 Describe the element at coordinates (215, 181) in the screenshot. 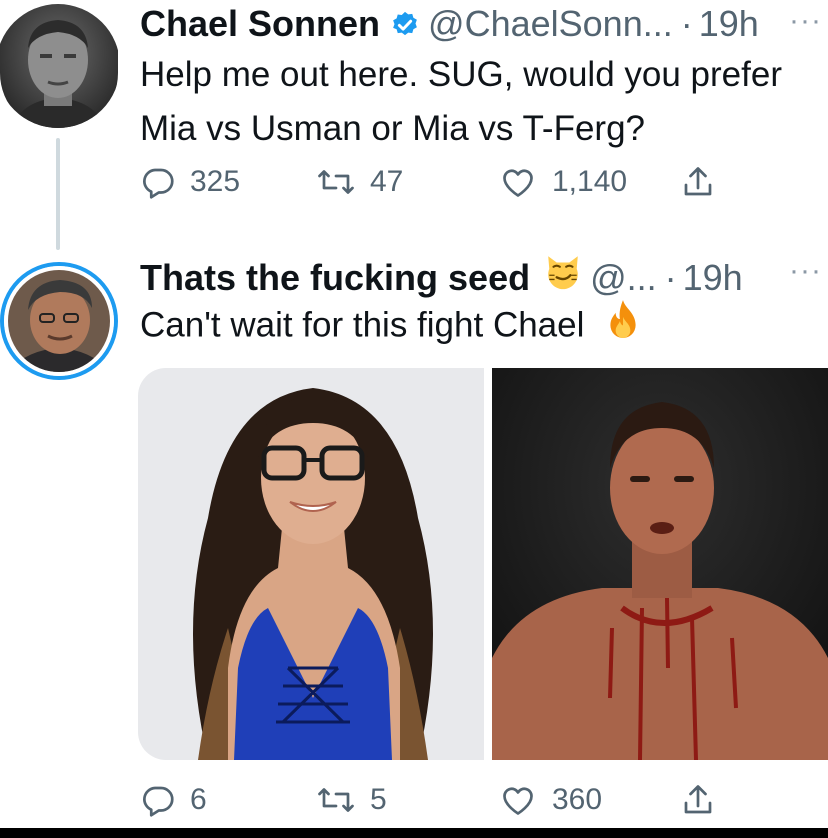

I see `reply-count: 325` at that location.